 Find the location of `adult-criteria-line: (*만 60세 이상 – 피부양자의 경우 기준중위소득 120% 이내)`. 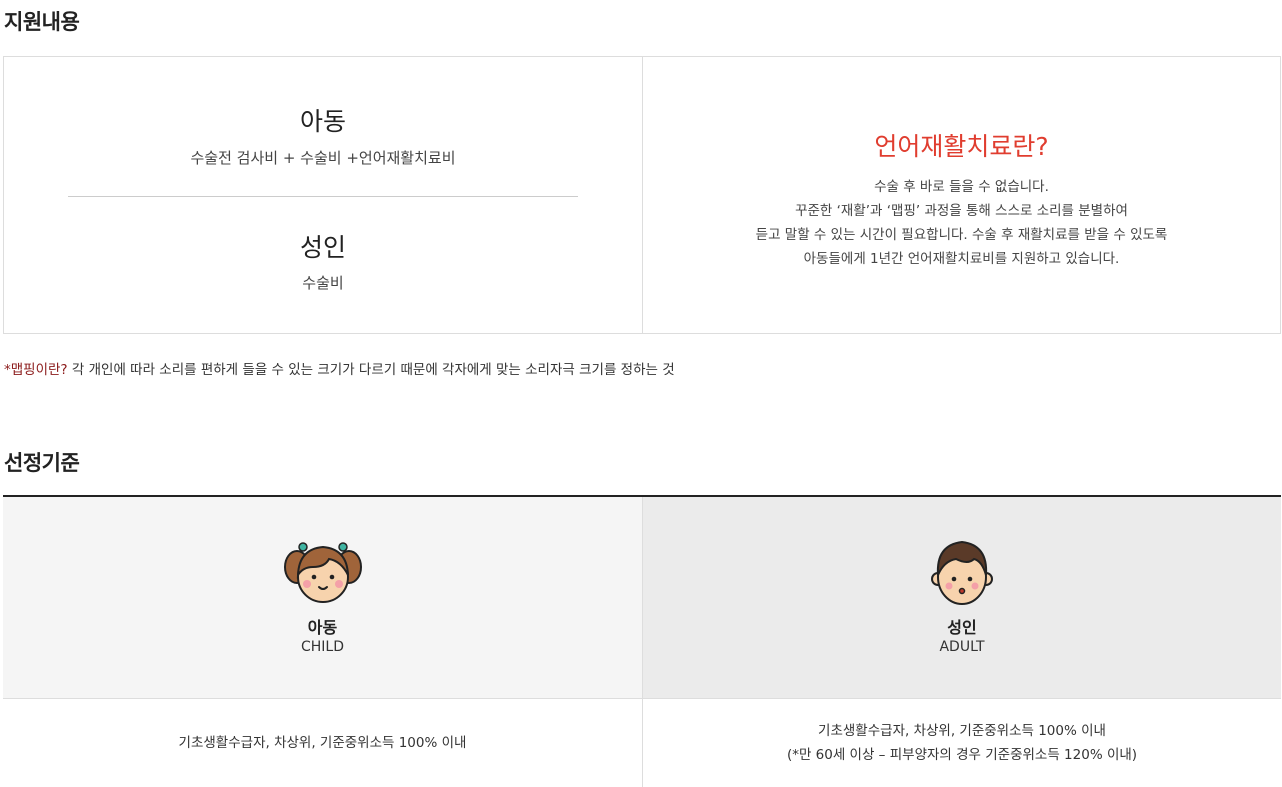

adult-criteria-line: (*만 60세 이상 – 피부양자의 경우 기준중위소득 120% 이내) is located at coordinates (962, 755).